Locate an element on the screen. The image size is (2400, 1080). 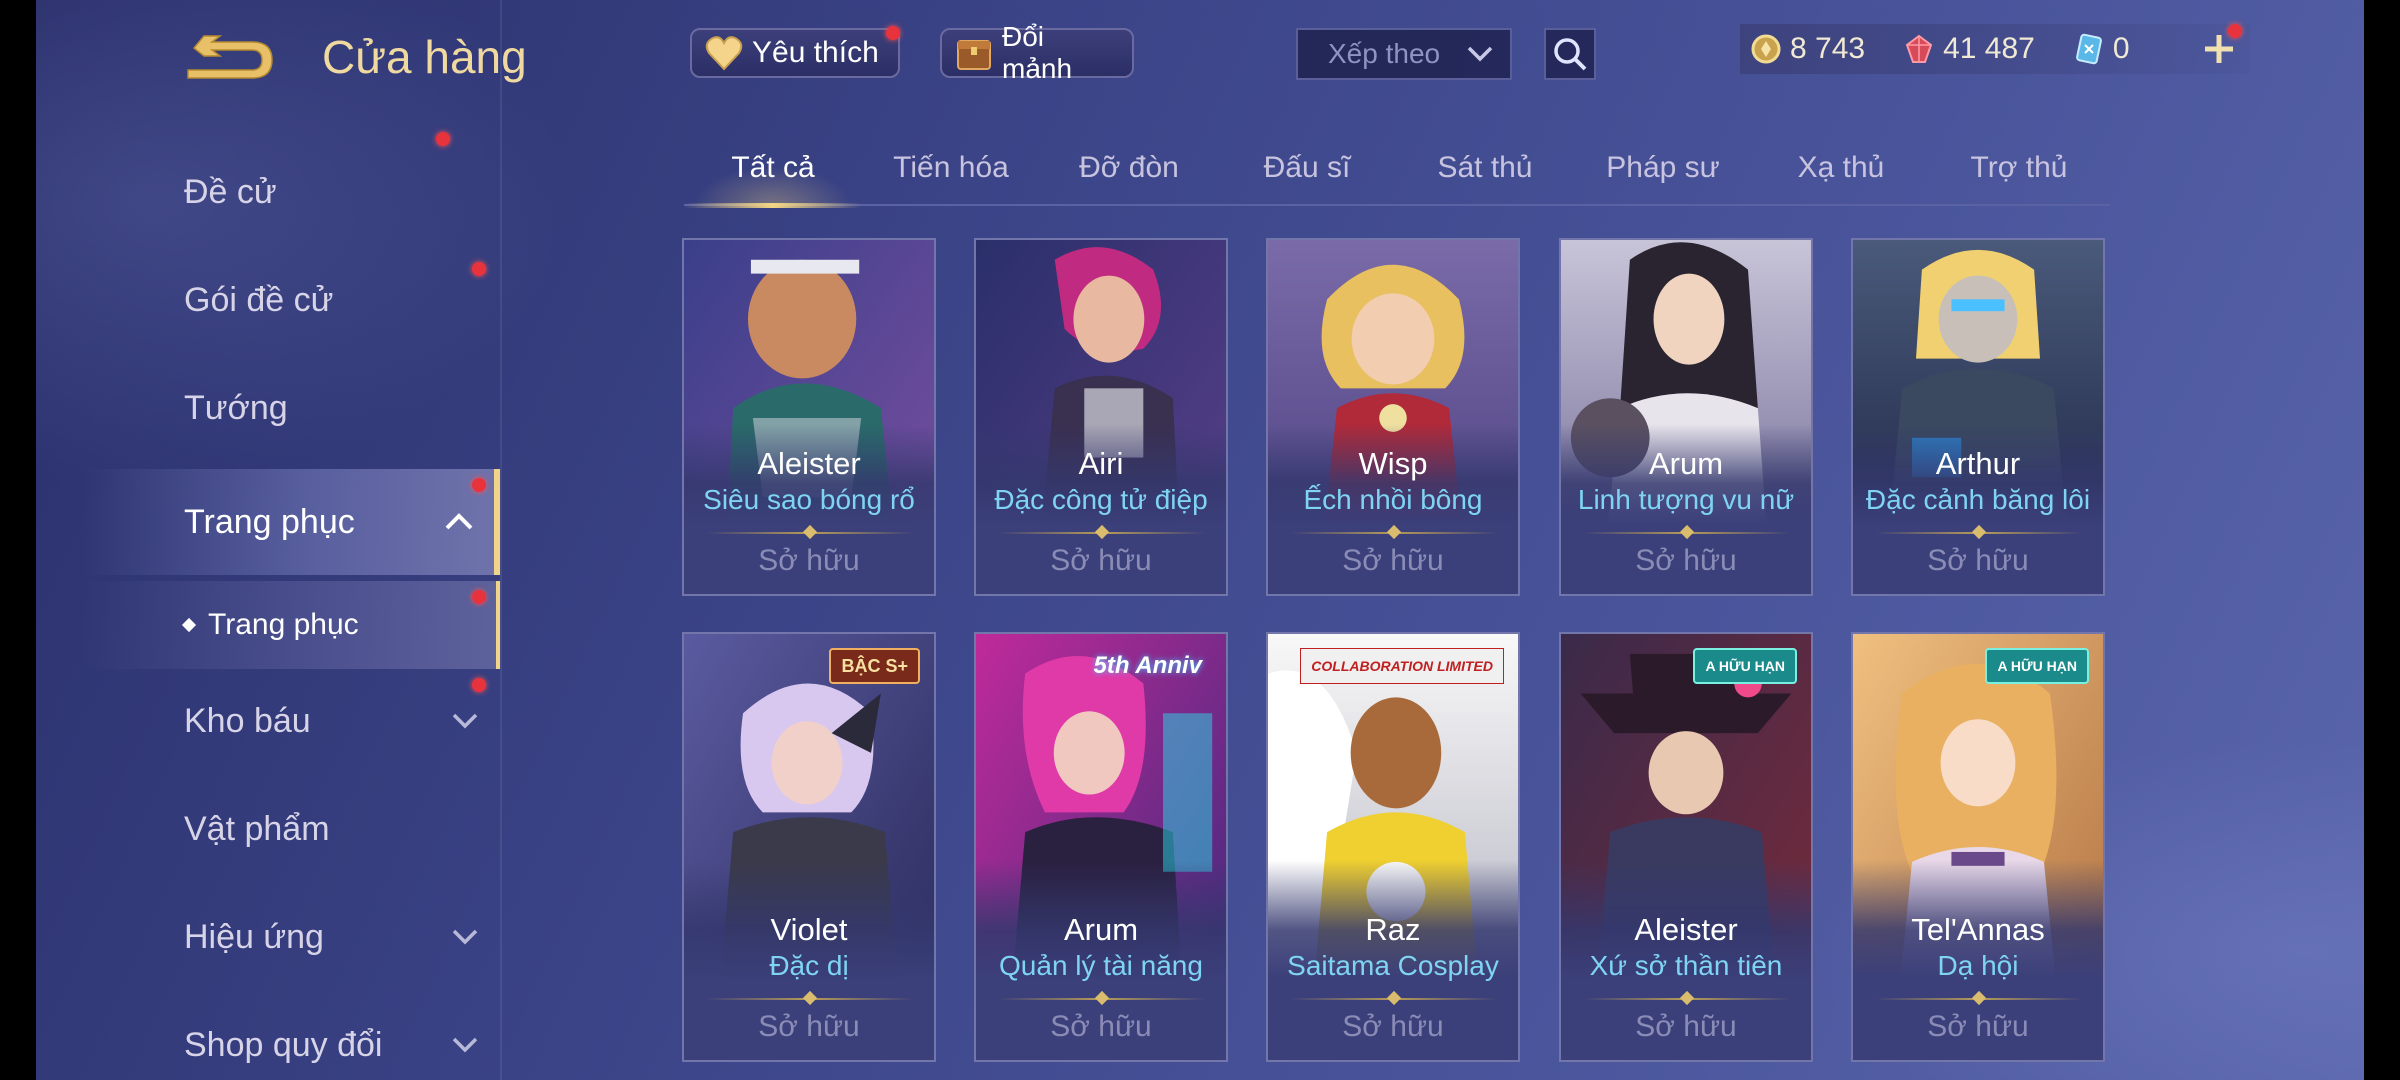
tab-support: Trợ thủ is located at coordinates (2019, 172).